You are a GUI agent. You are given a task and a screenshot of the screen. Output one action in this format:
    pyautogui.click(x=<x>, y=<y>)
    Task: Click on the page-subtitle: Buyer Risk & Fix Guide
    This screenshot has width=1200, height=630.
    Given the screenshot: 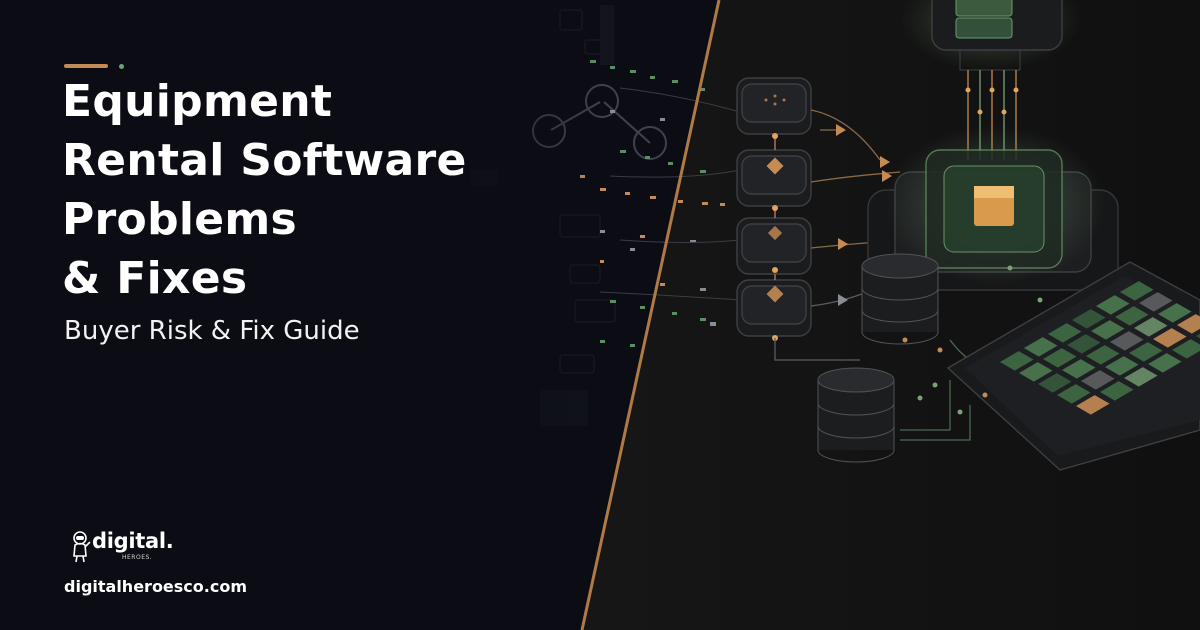 What is the action you would take?
    pyautogui.click(x=212, y=331)
    